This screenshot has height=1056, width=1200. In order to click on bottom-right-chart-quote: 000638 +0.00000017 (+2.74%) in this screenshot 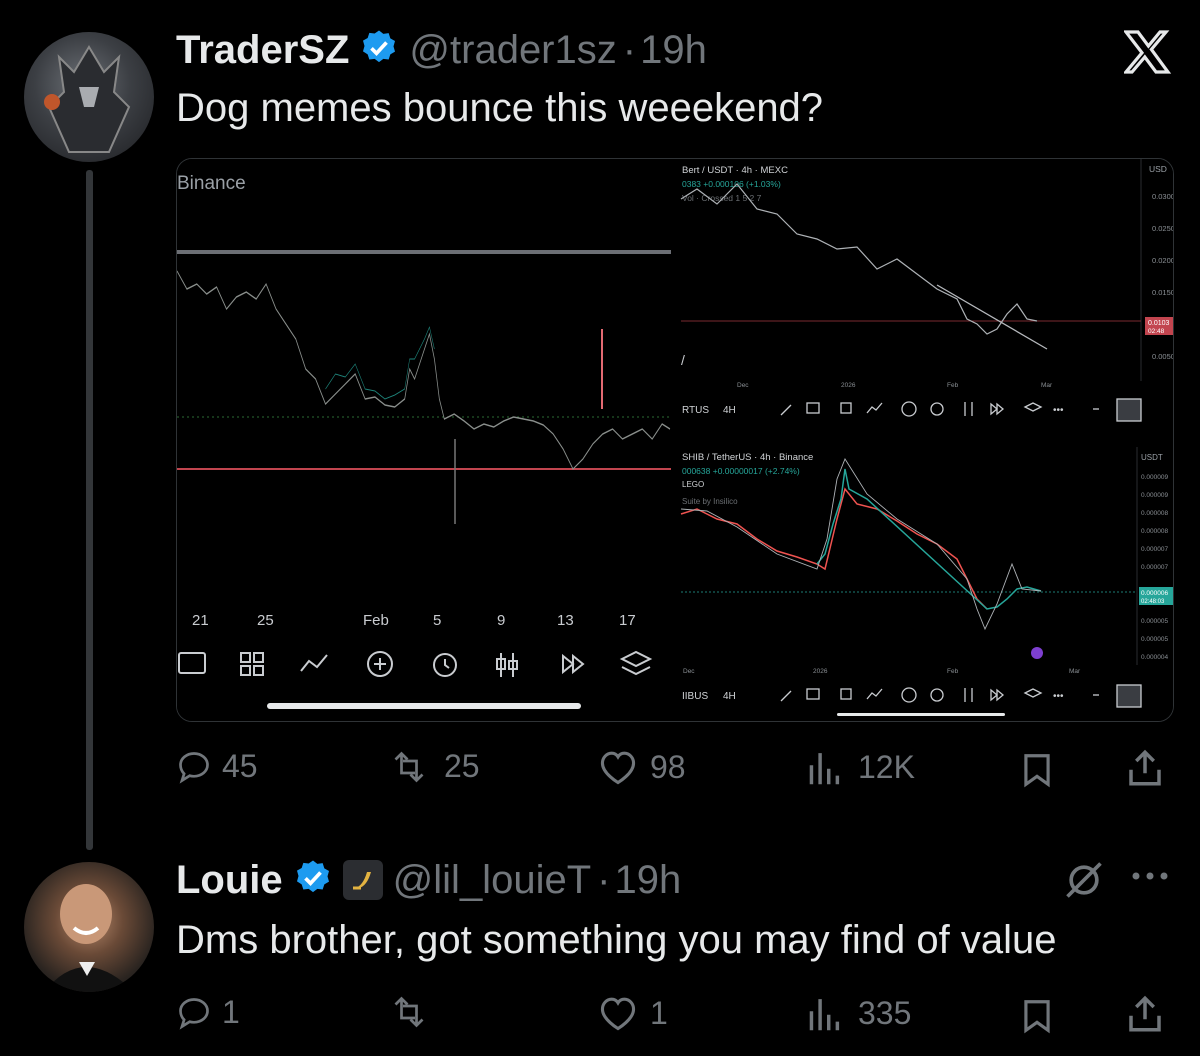, I will do `click(741, 471)`.